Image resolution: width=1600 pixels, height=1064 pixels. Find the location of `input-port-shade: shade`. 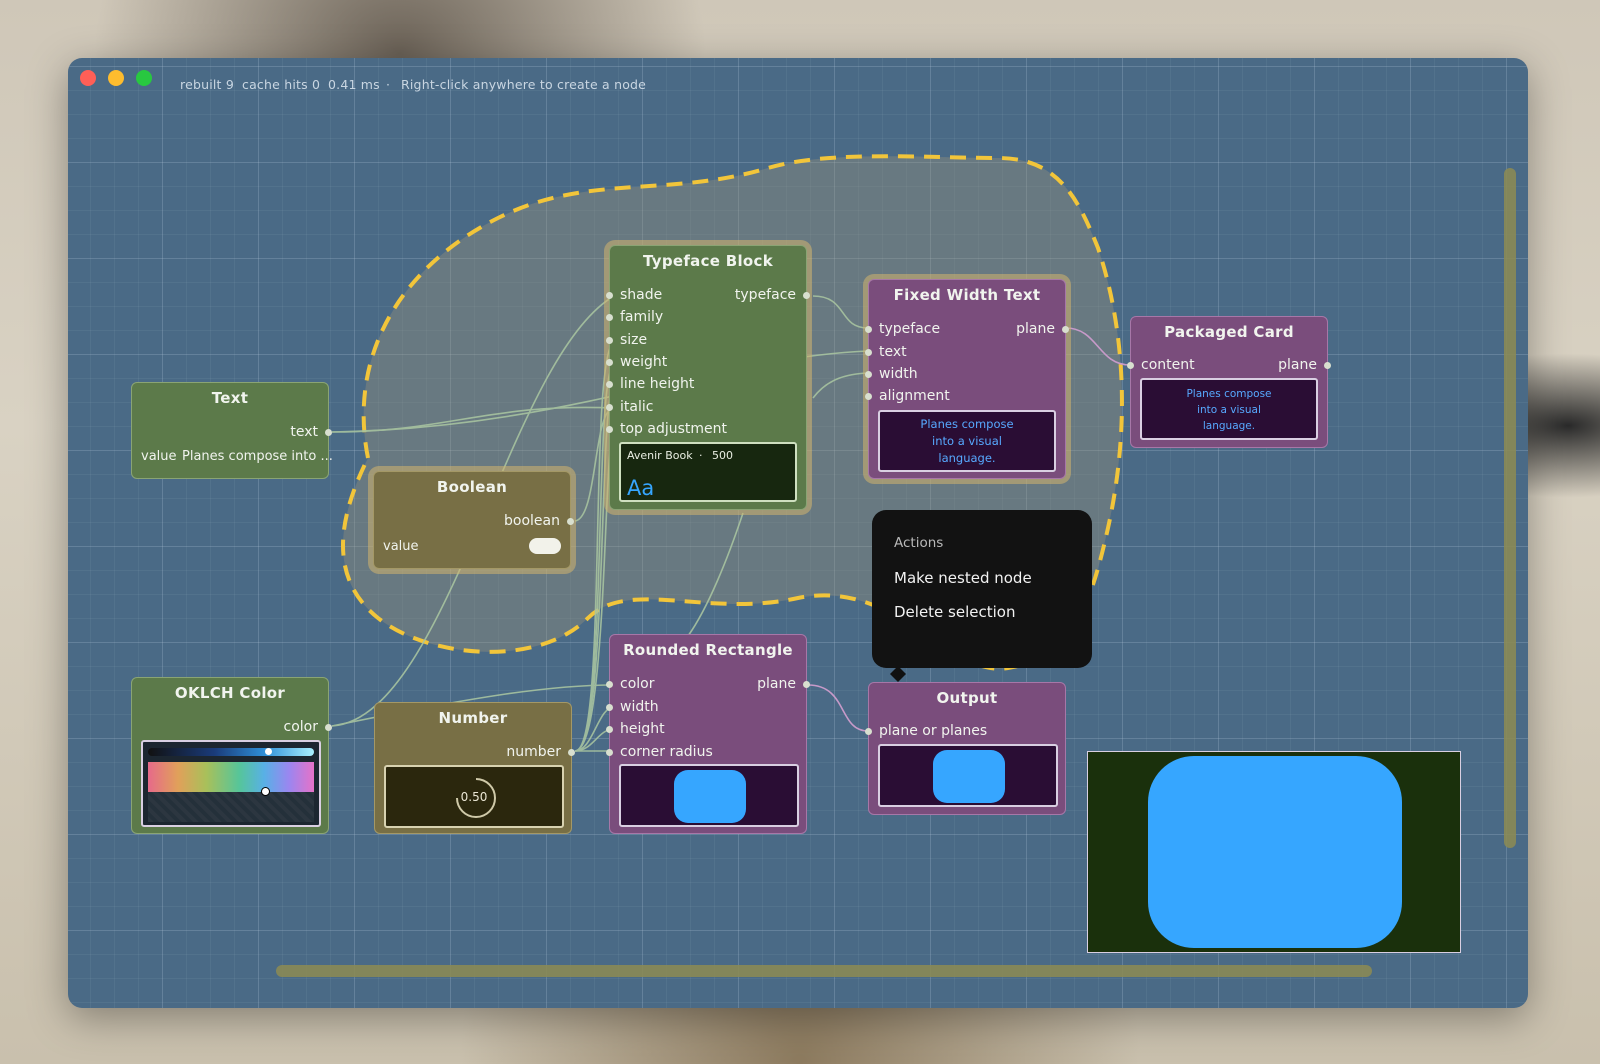

input-port-shade: shade is located at coordinates (641, 295).